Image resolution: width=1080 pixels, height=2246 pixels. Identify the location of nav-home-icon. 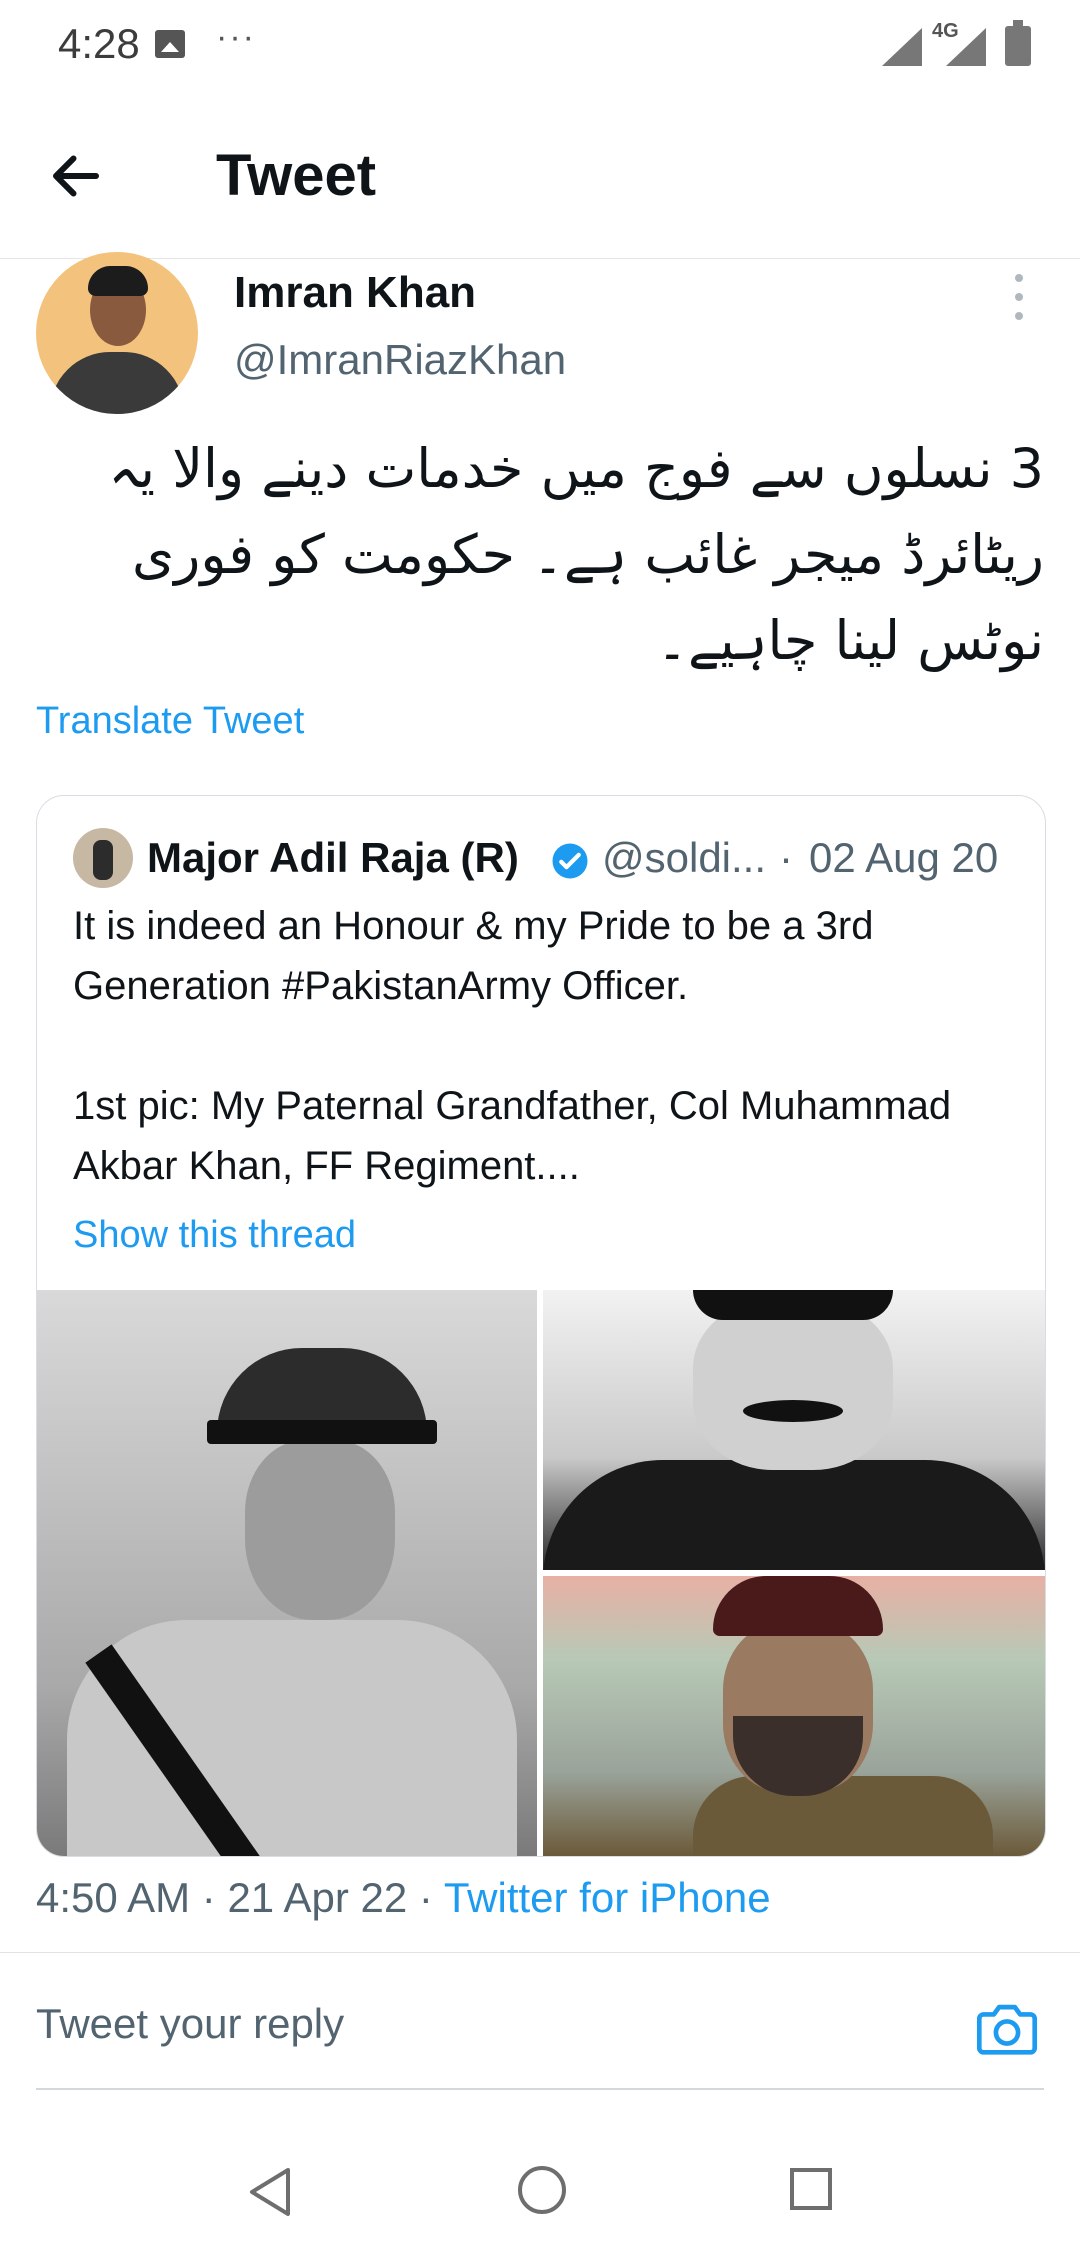
(542, 2190).